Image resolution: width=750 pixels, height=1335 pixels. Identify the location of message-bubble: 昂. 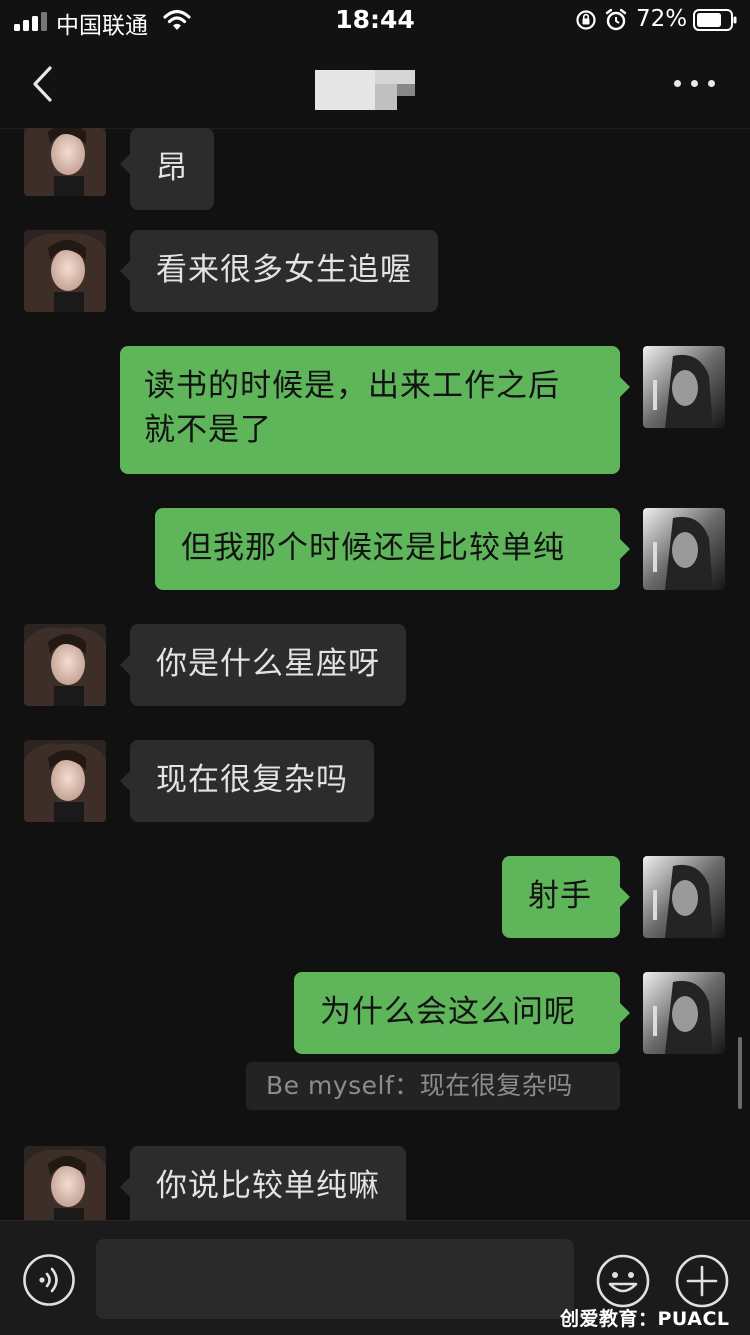
(172, 169).